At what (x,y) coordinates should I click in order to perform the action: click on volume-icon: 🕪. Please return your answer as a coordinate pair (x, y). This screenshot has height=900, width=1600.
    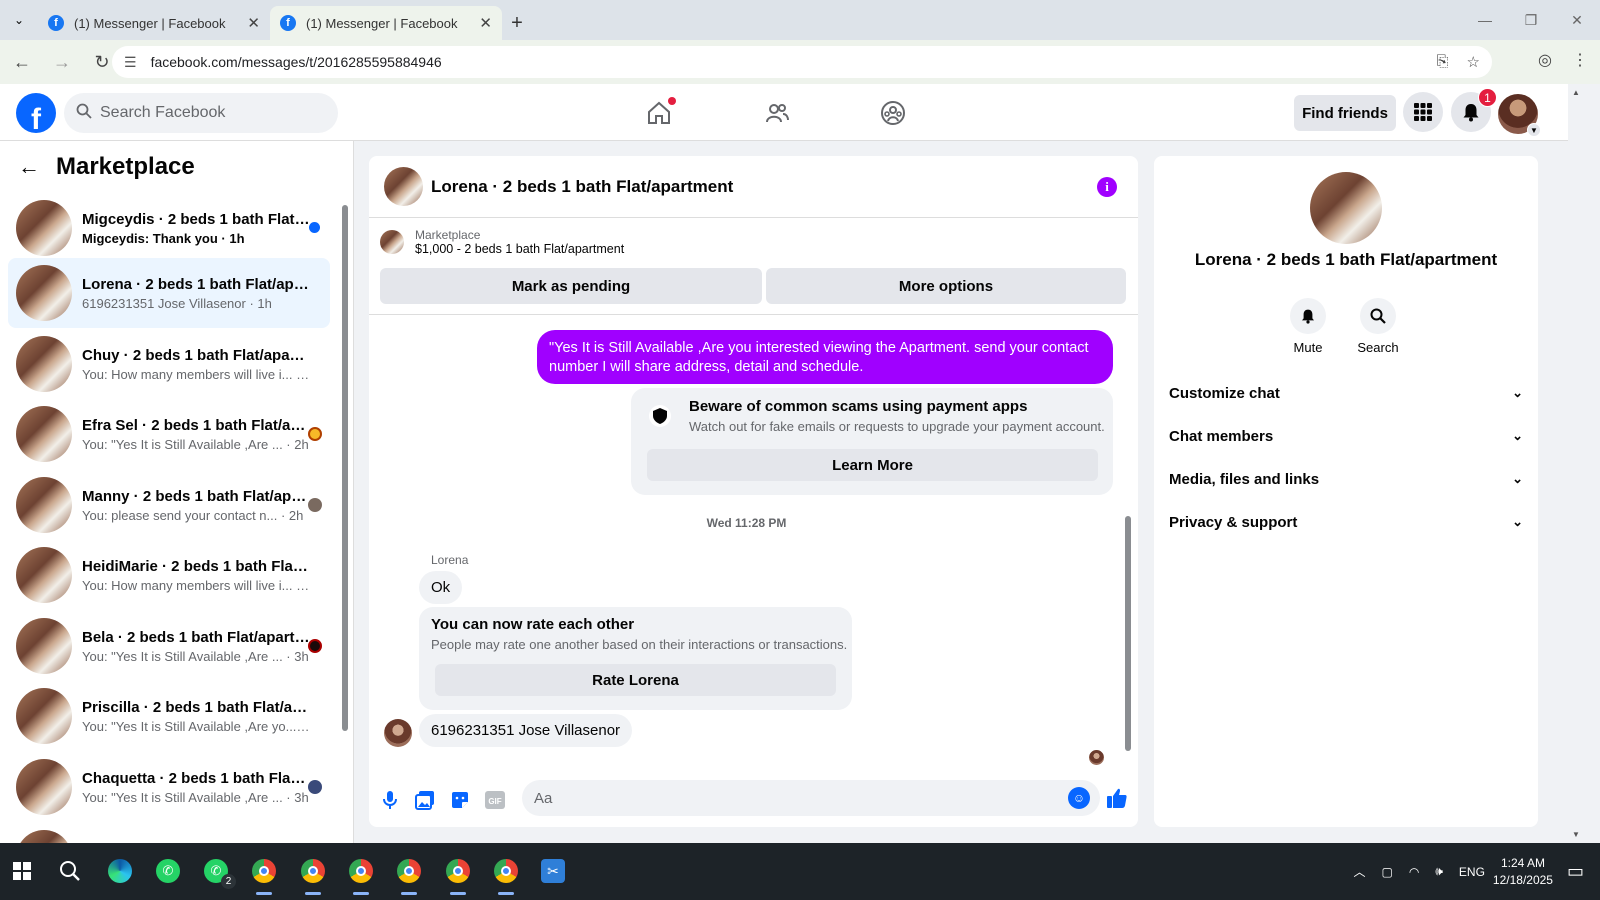
    Looking at the image, I should click on (1439, 871).